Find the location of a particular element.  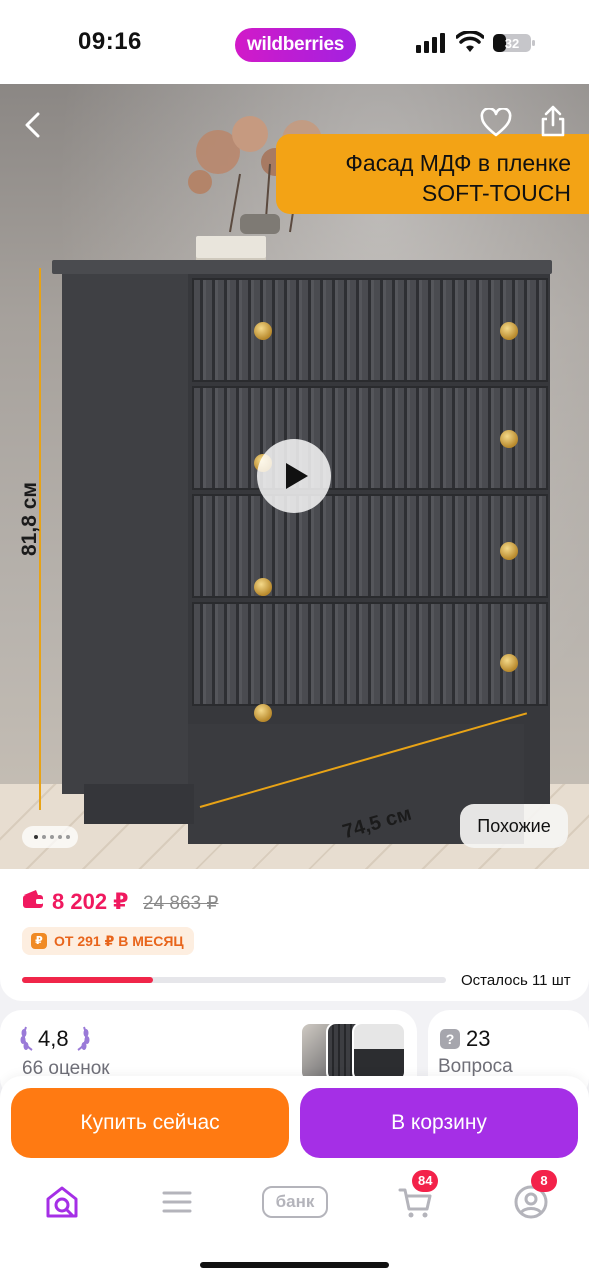

add-to-cart-button: В корзину is located at coordinates (439, 1123).